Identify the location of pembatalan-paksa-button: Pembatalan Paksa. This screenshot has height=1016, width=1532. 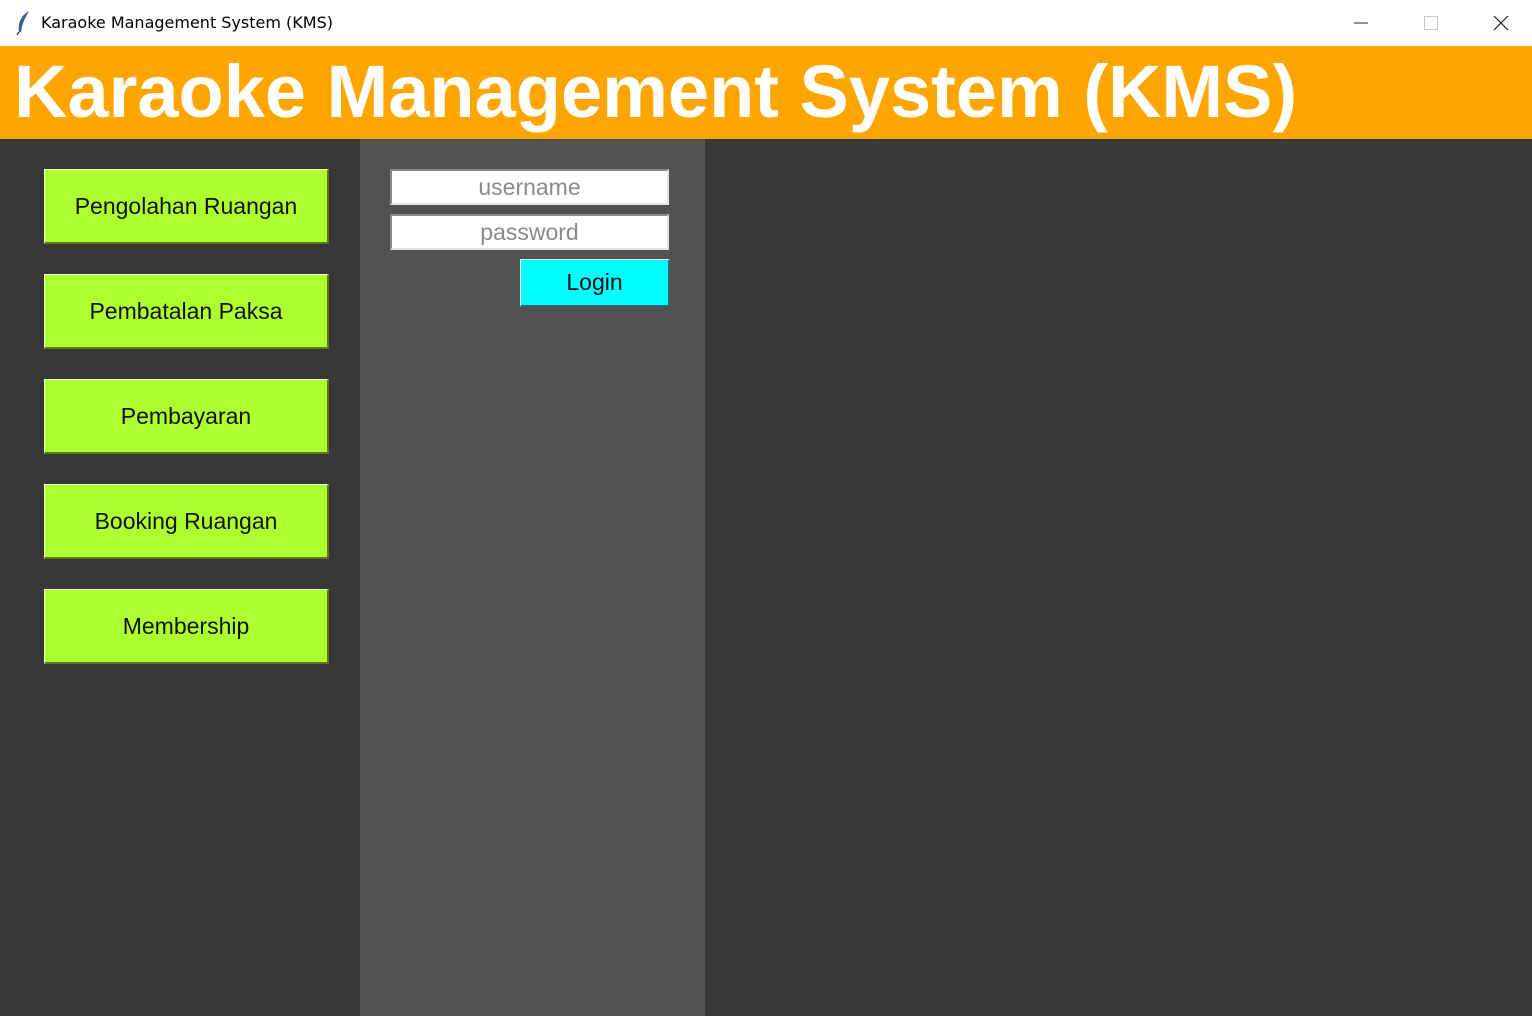
(186, 311).